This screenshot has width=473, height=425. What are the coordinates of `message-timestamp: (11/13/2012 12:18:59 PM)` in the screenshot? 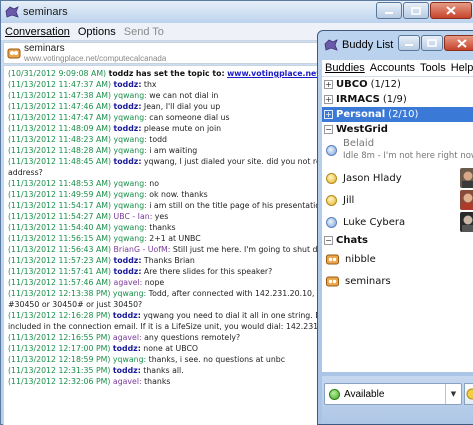 It's located at (59, 359).